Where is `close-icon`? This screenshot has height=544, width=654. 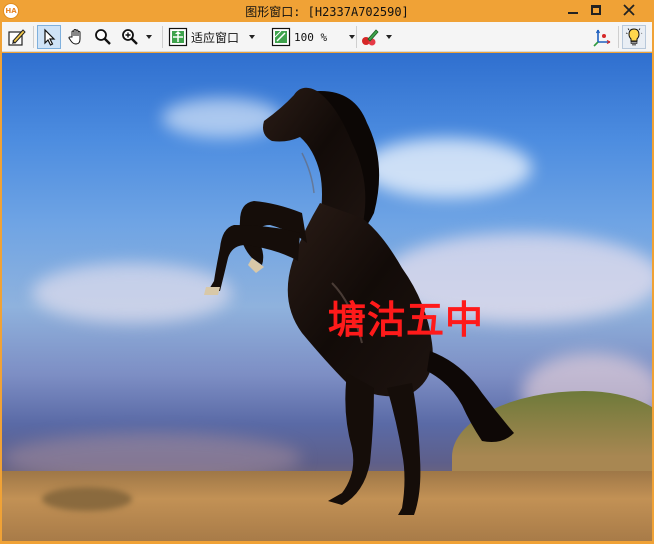
close-icon is located at coordinates (629, 10).